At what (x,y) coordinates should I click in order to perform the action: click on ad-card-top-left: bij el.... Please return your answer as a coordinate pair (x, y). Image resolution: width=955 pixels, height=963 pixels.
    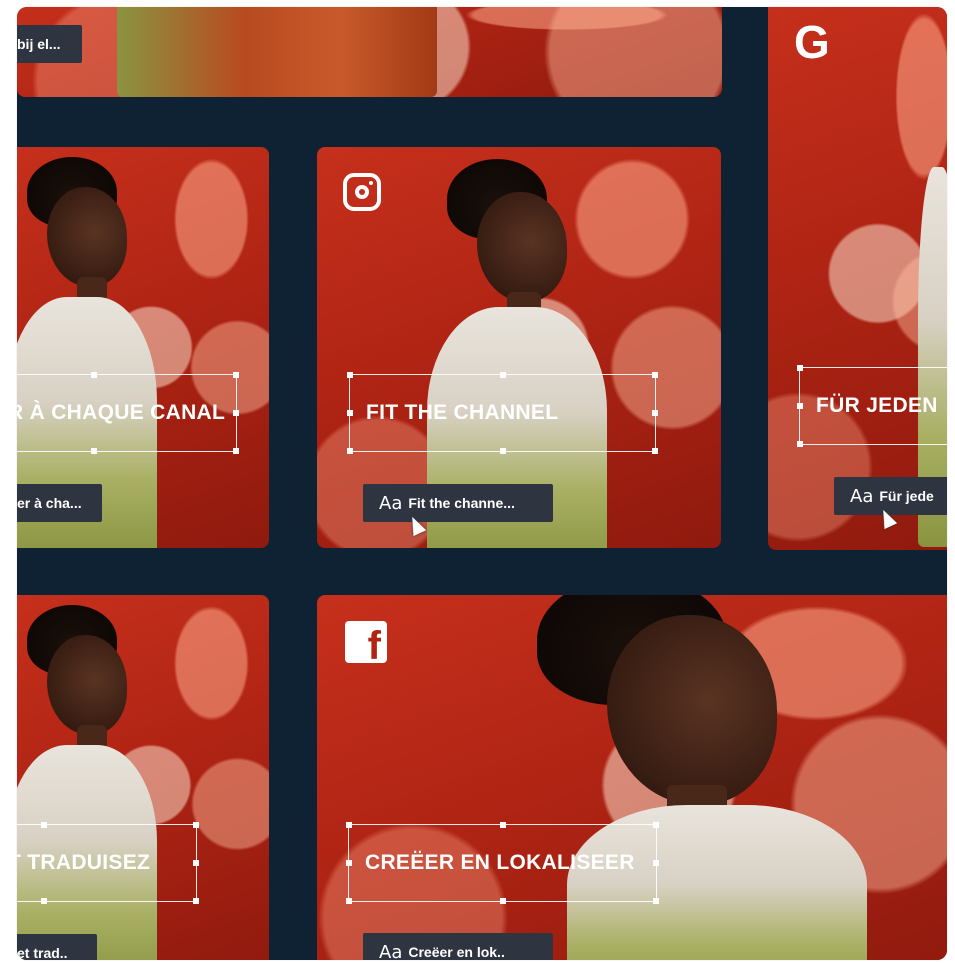
    Looking at the image, I should click on (369, 52).